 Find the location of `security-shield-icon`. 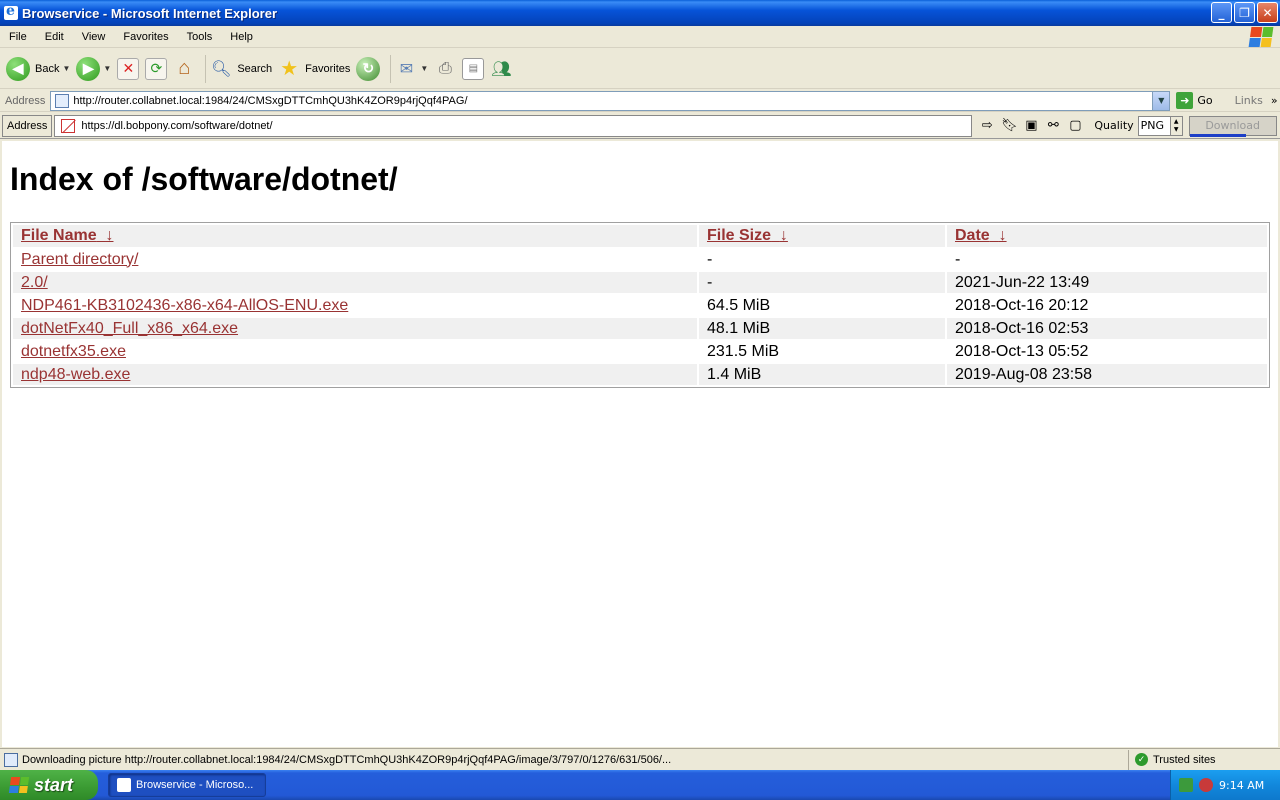

security-shield-icon is located at coordinates (1206, 785).